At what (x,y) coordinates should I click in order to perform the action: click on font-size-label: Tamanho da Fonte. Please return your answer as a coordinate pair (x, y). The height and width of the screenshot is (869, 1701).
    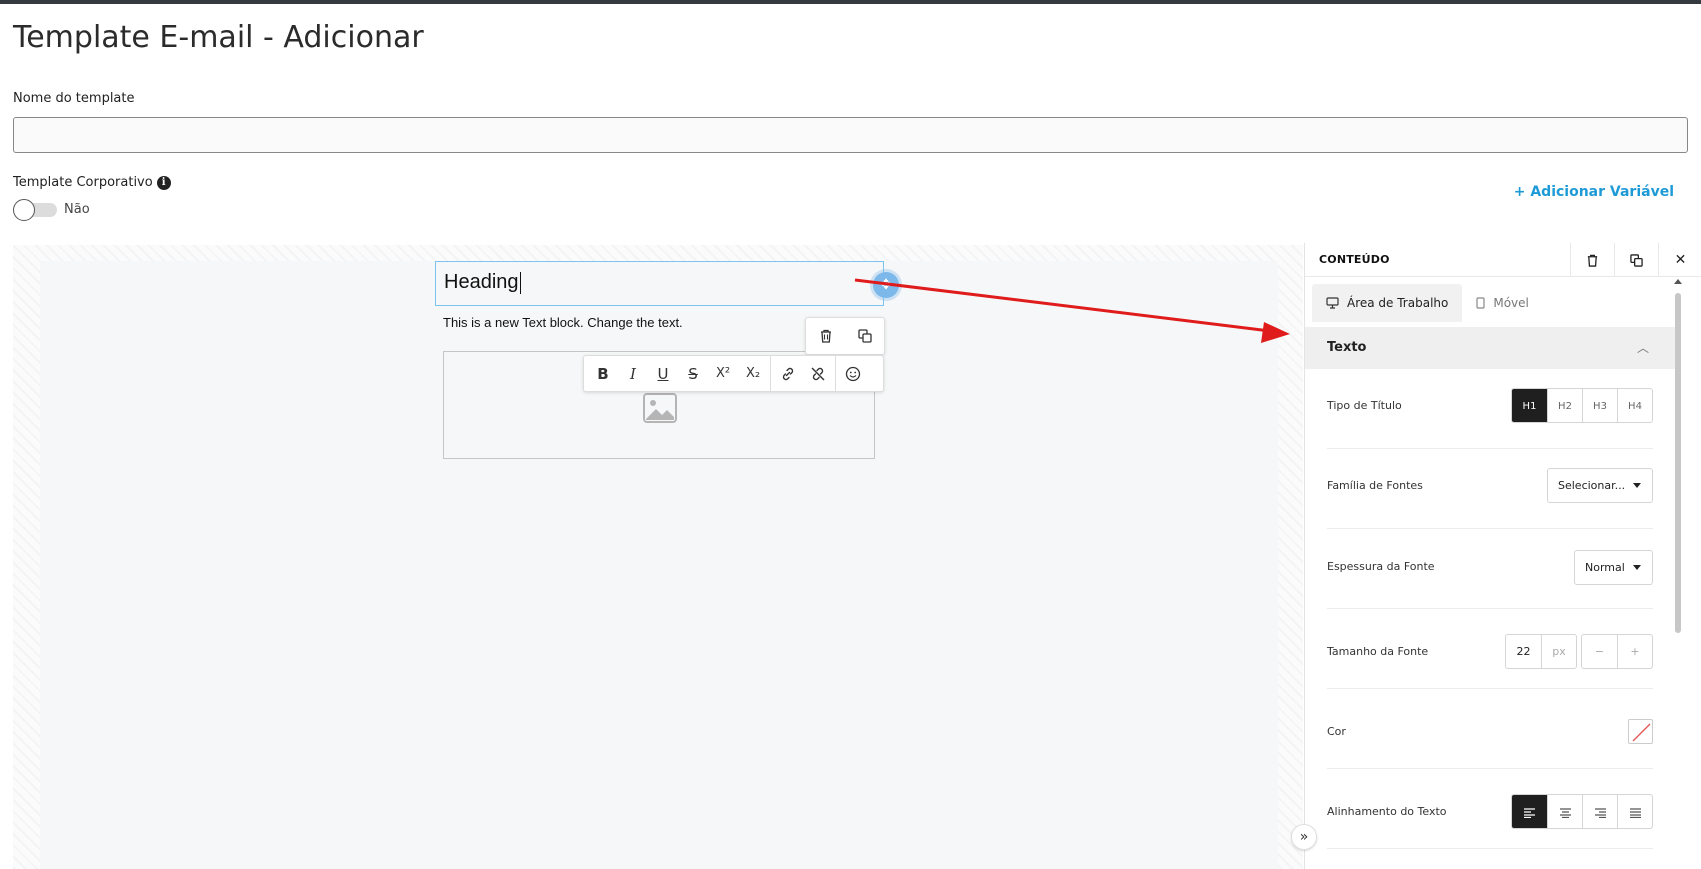
    Looking at the image, I should click on (1378, 651).